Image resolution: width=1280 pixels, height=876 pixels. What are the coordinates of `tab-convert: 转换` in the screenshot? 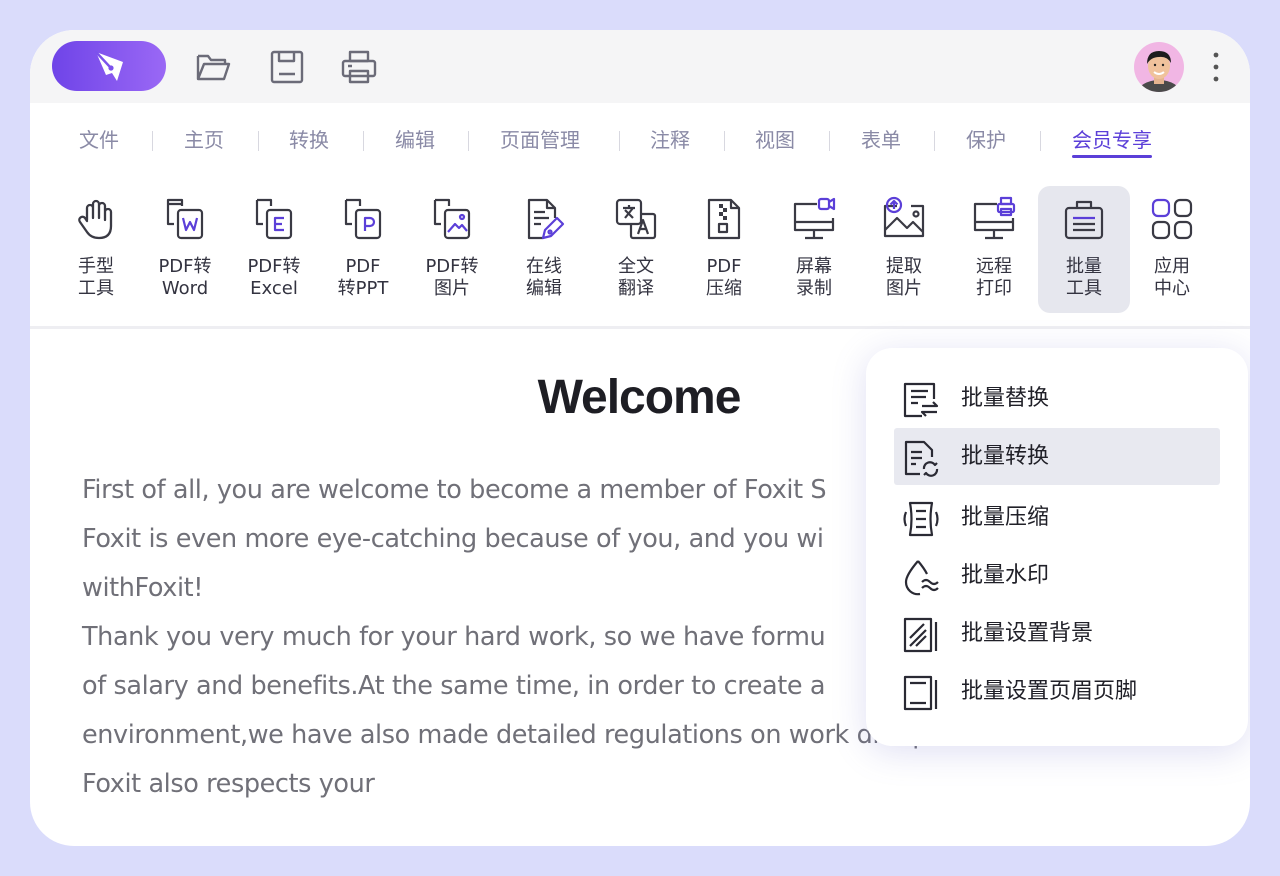 It's located at (309, 141).